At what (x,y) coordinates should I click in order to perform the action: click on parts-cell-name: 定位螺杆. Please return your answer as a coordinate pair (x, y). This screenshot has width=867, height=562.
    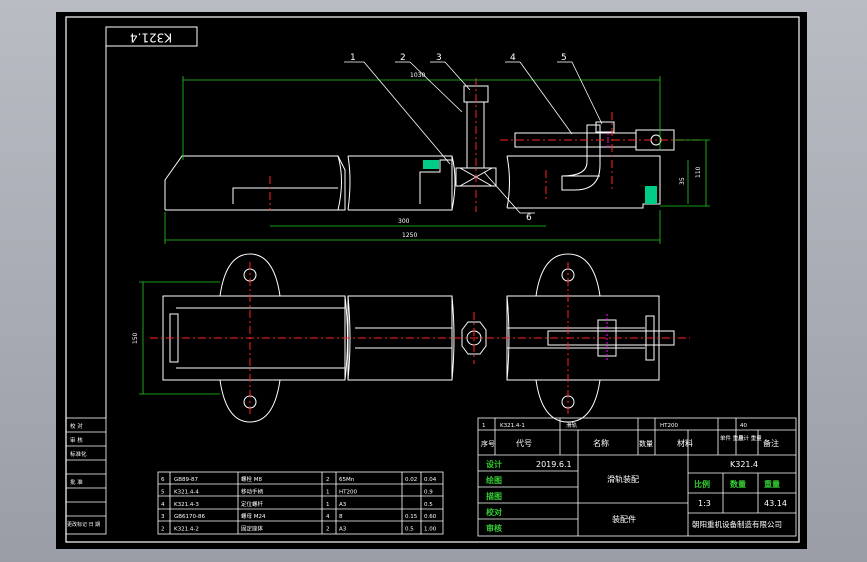
    Looking at the image, I should click on (252, 504).